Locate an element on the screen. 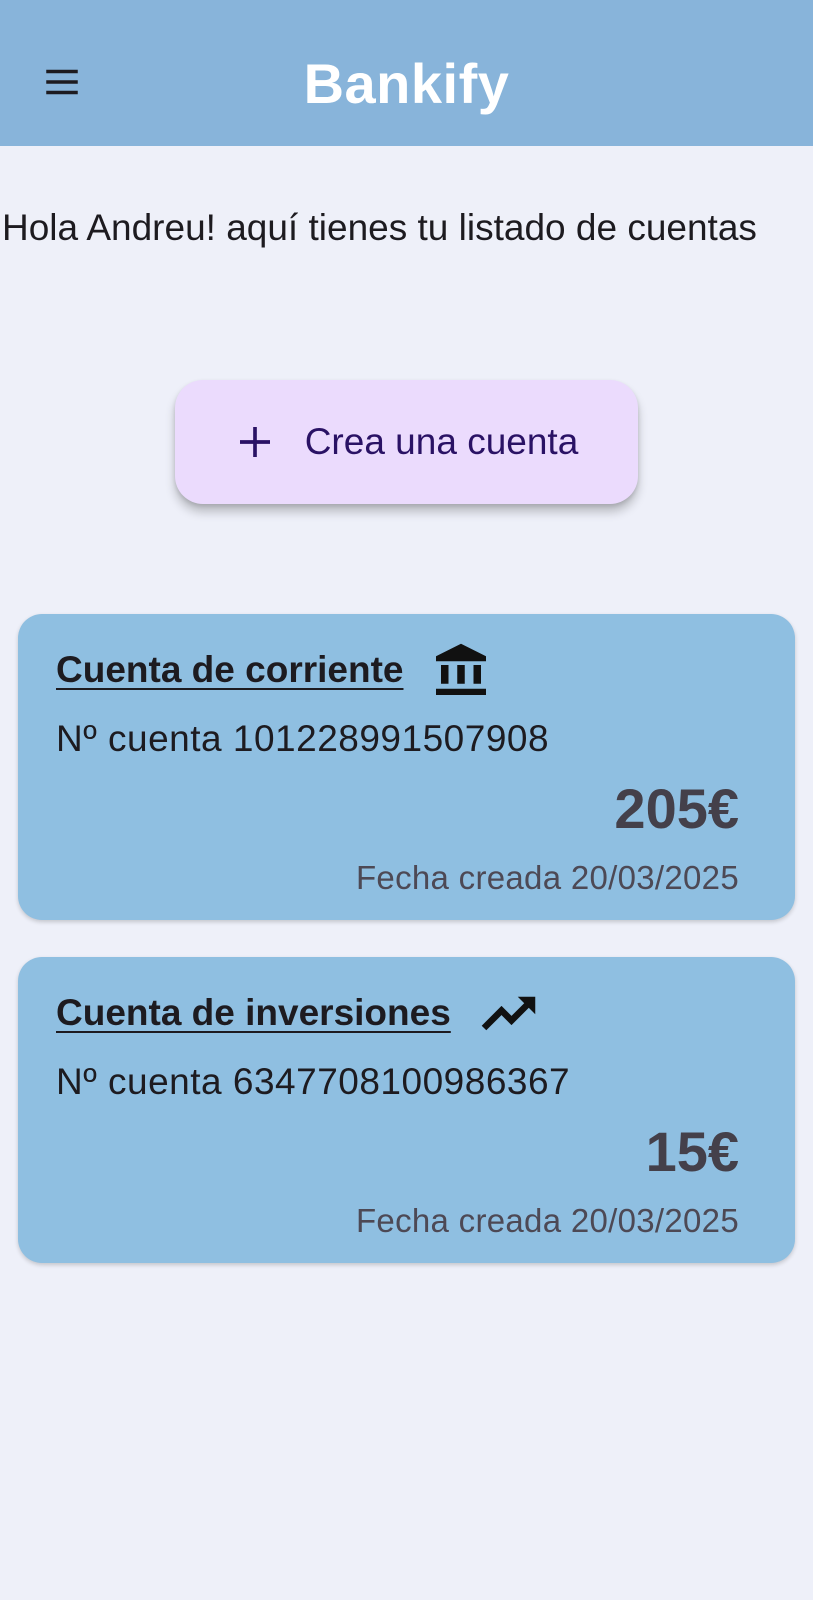 This screenshot has width=813, height=1600. account-title-row: Cuenta de corriente is located at coordinates (273, 670).